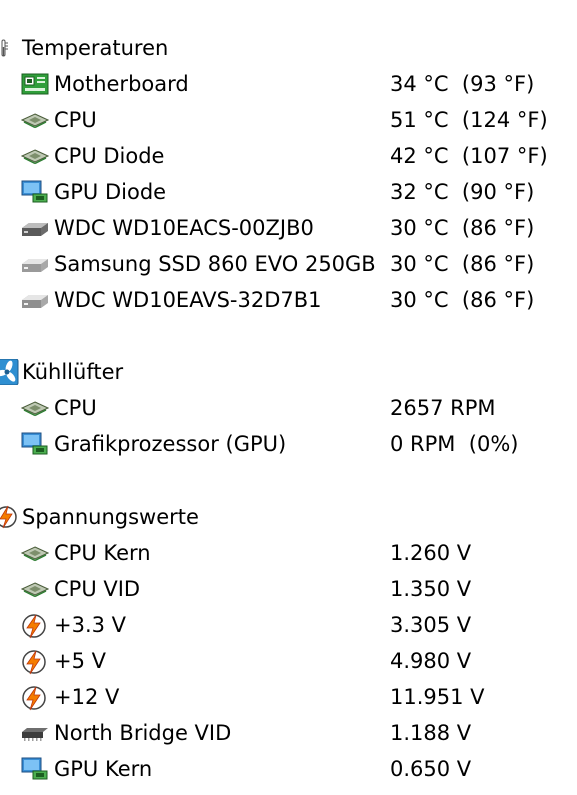 Image resolution: width=577 pixels, height=795 pixels. What do you see at coordinates (454, 444) in the screenshot?
I see `sensor-value: 0 RPM (0%)` at bounding box center [454, 444].